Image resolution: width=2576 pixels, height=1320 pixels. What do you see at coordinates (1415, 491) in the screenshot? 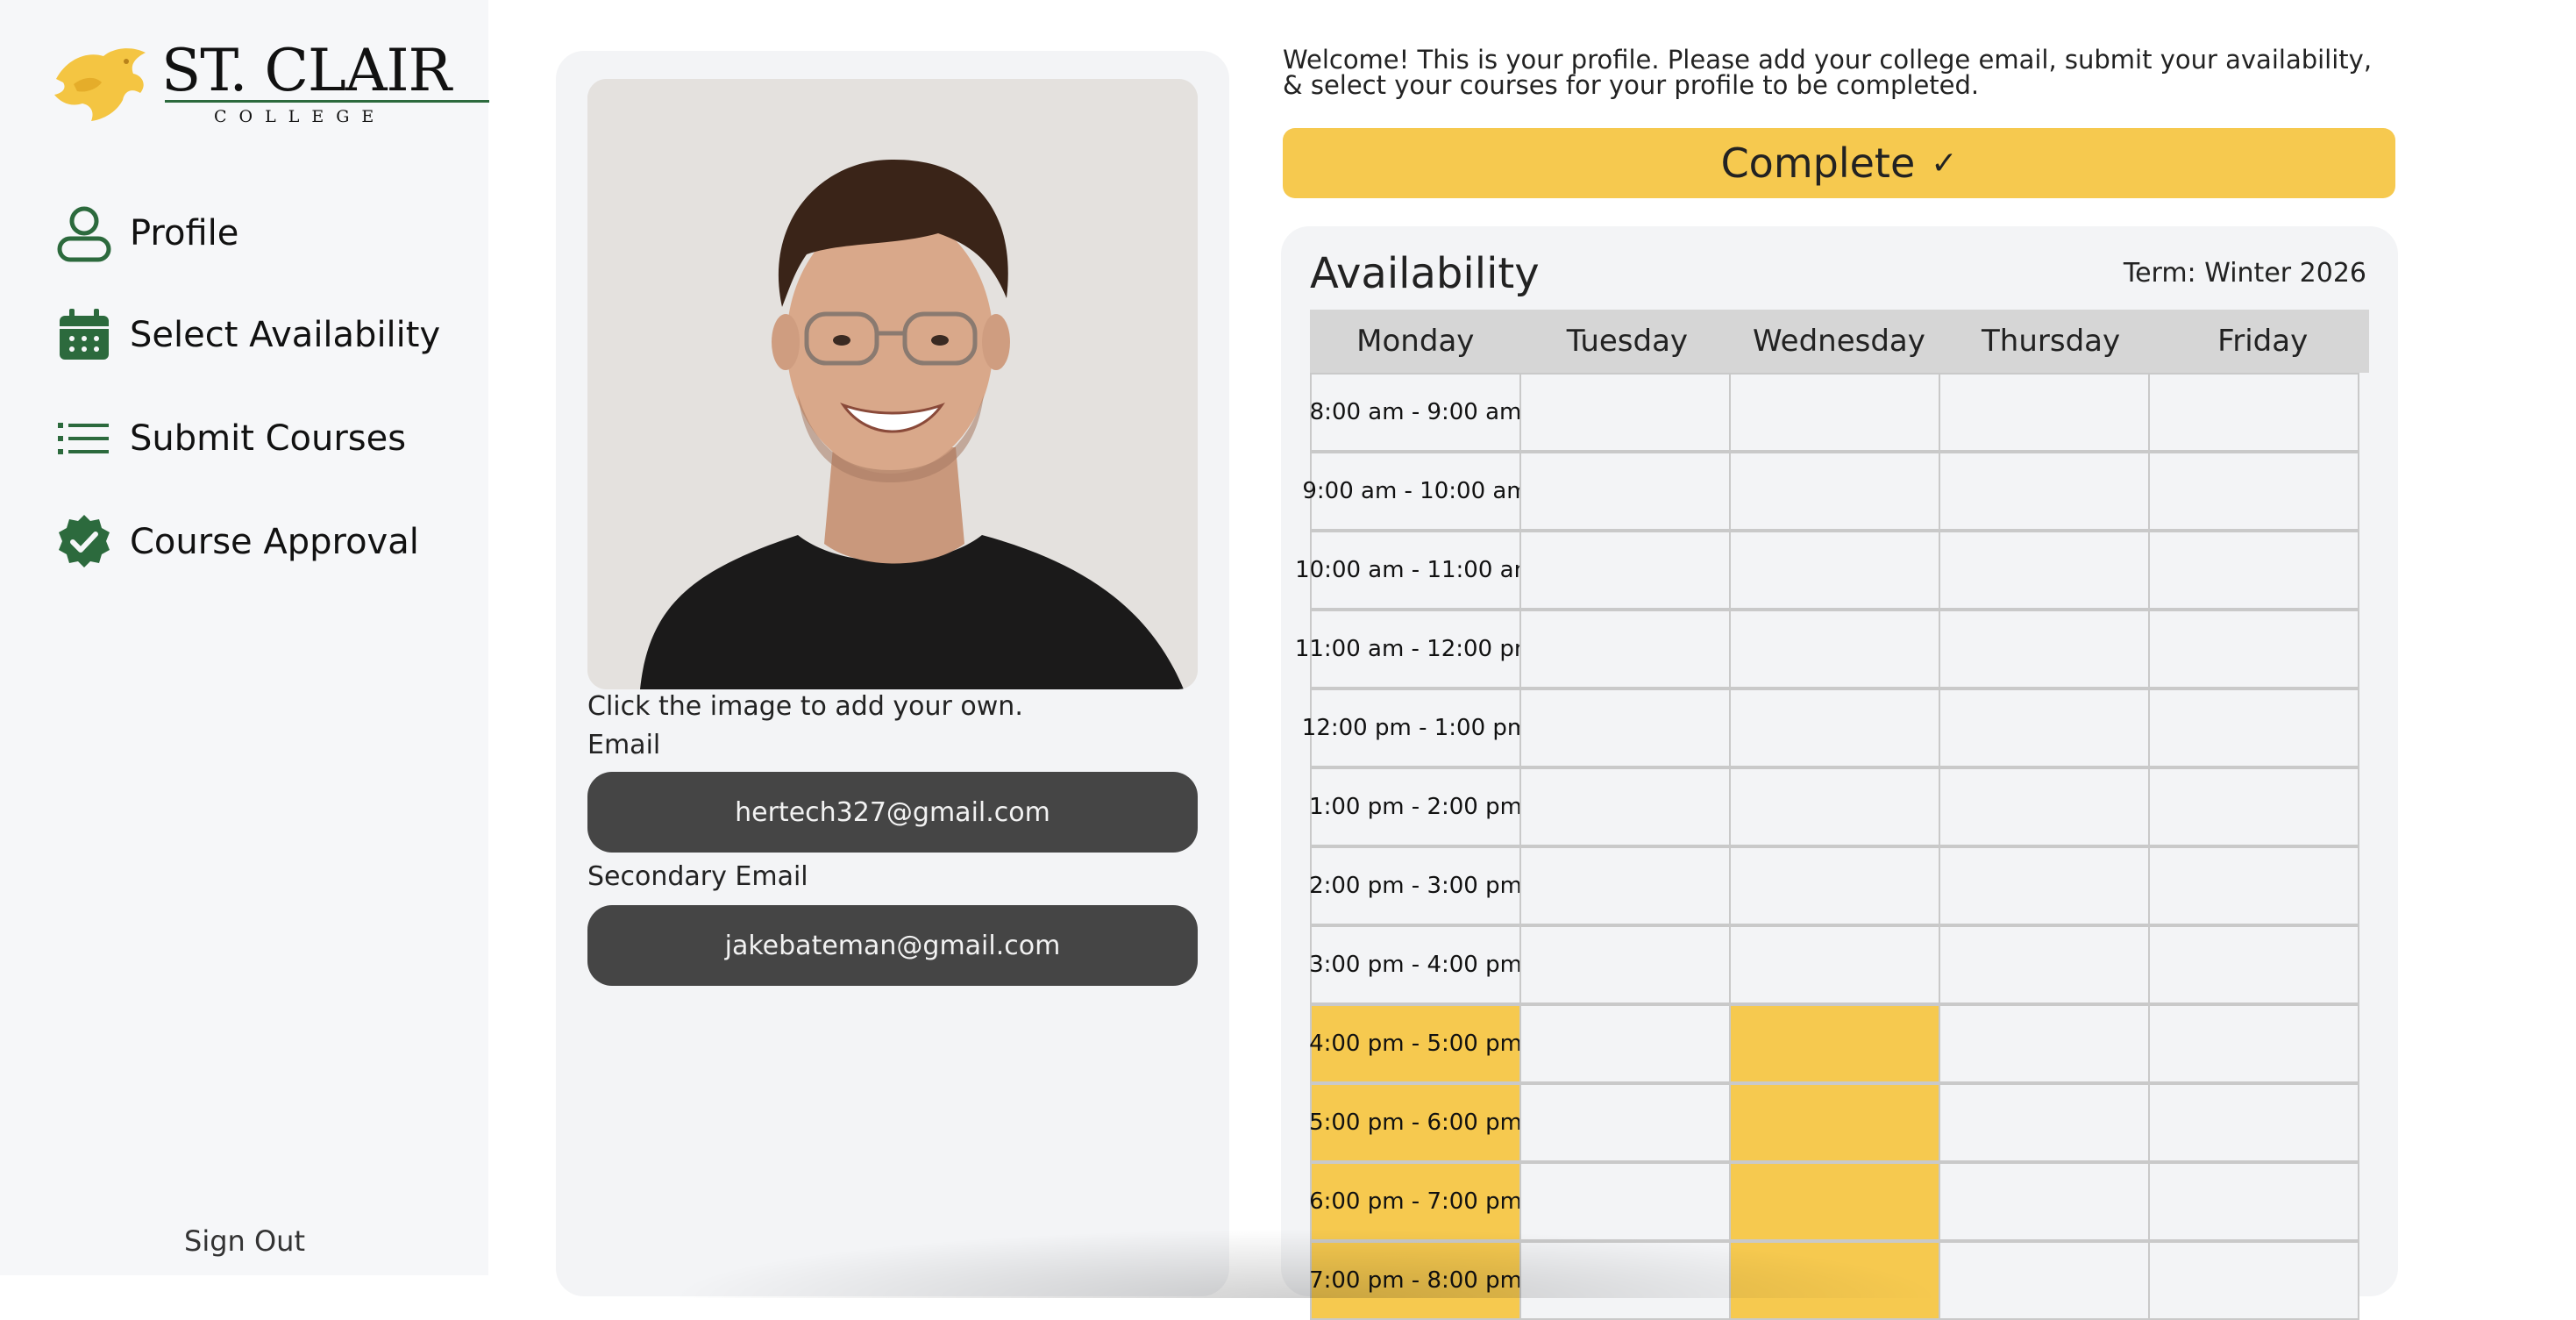
I see `availability-cell: 9:00 am - 10:00 am` at bounding box center [1415, 491].